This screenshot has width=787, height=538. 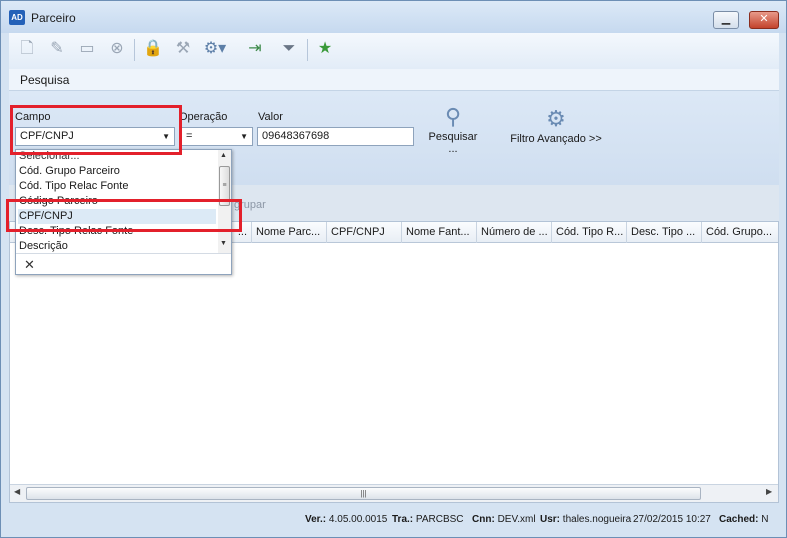 What do you see at coordinates (183, 49) in the screenshot?
I see `tools-icon: ⚒` at bounding box center [183, 49].